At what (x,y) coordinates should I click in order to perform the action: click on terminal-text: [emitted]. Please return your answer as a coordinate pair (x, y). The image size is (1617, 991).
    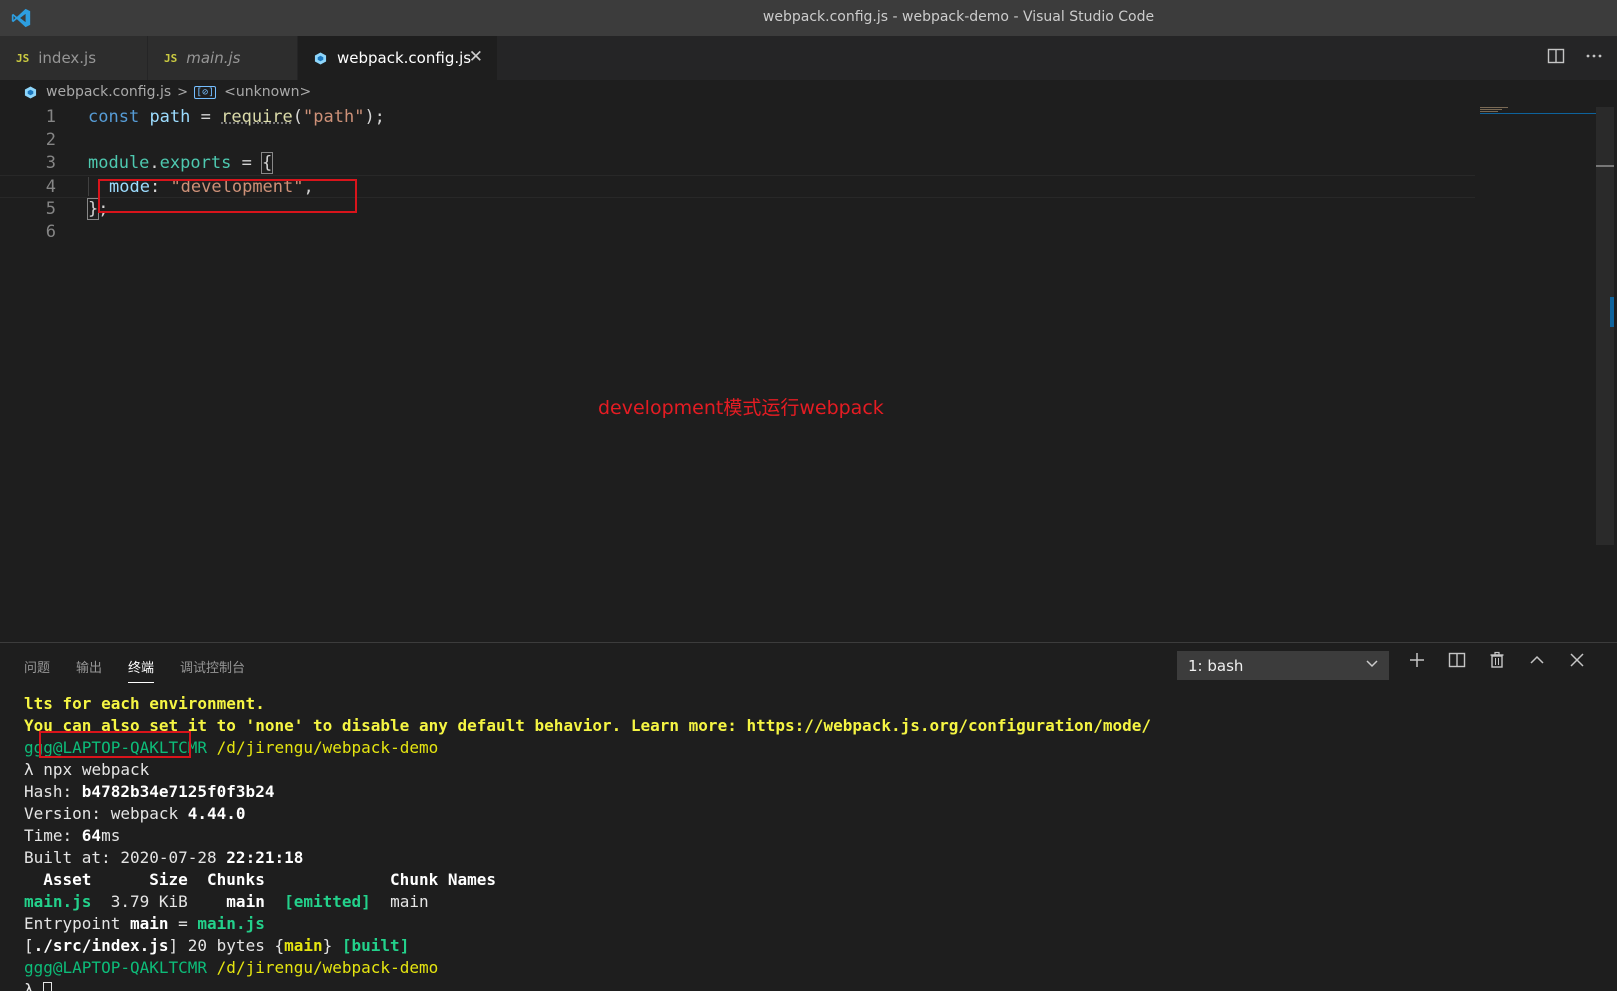
    Looking at the image, I should click on (318, 901).